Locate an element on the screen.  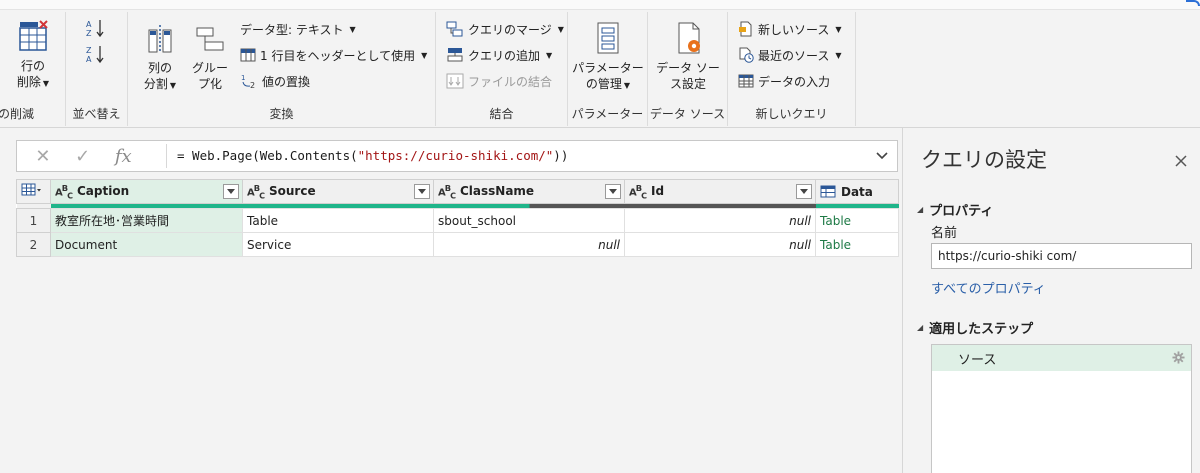
data-source-settings-button: データ ソー ス設定 is located at coordinates (688, 56).